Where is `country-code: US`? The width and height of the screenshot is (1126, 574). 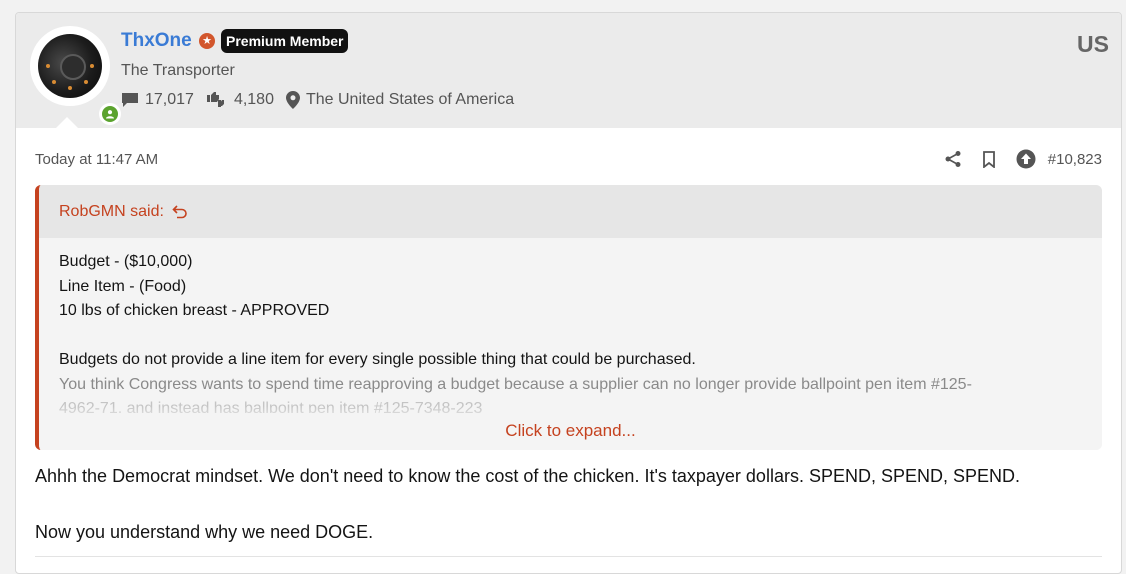 country-code: US is located at coordinates (1093, 44).